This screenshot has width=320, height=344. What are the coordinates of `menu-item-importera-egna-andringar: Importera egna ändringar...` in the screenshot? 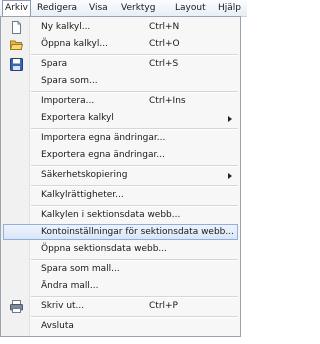 It's located at (120, 138).